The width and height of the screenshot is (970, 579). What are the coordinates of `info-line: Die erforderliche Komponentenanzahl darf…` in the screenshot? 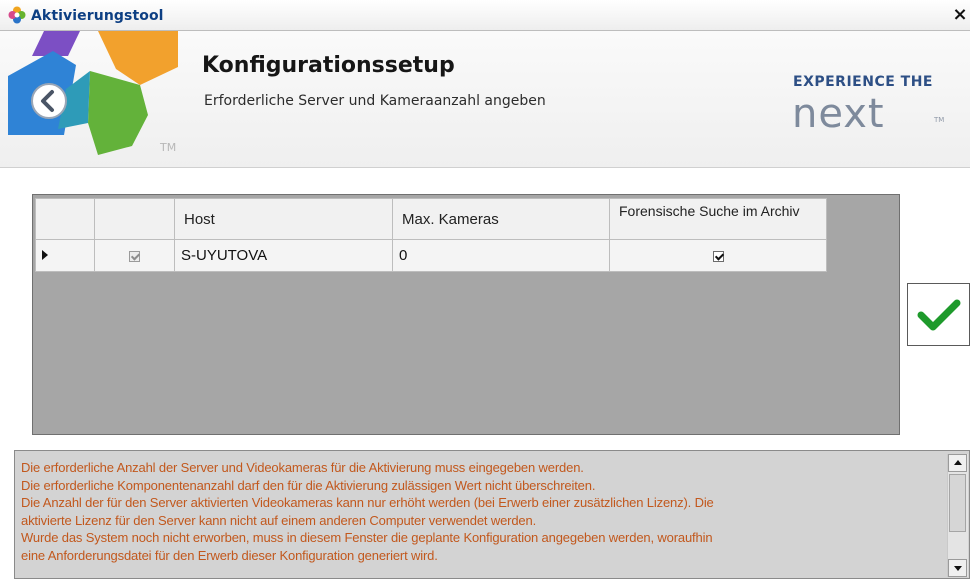 It's located at (308, 485).